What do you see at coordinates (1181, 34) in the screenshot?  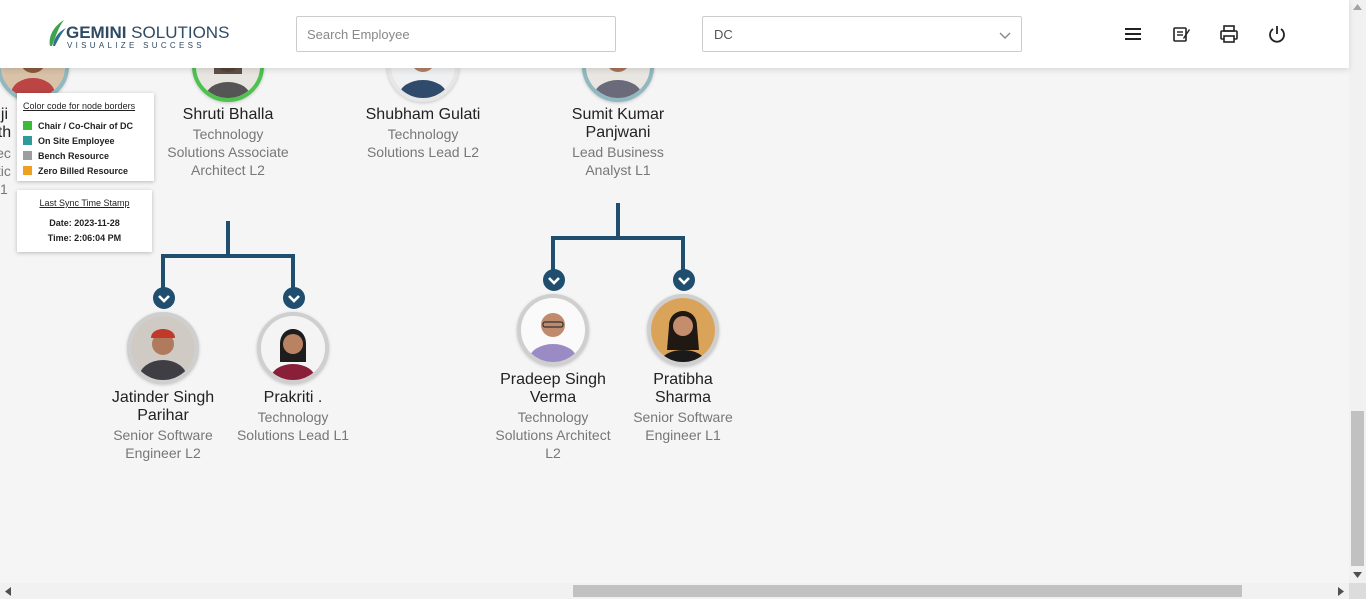 I see `notes-icon` at bounding box center [1181, 34].